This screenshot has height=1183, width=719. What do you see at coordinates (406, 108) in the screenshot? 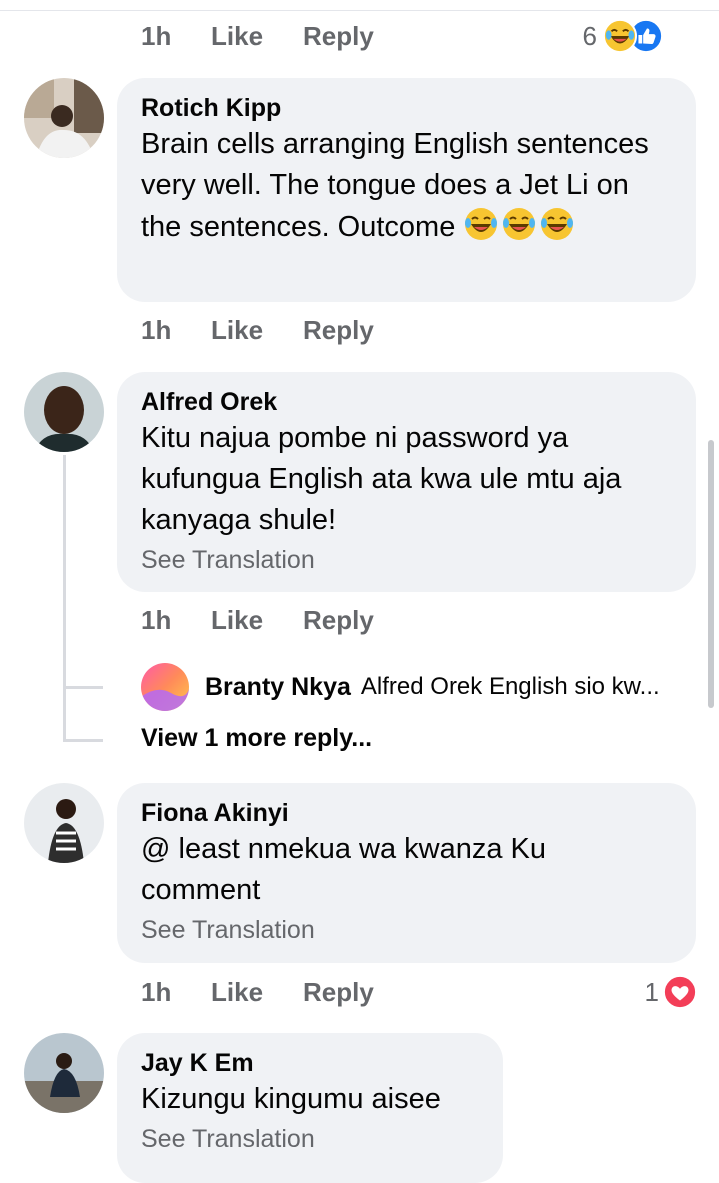
I see `comment-author: Rotich Kipp` at bounding box center [406, 108].